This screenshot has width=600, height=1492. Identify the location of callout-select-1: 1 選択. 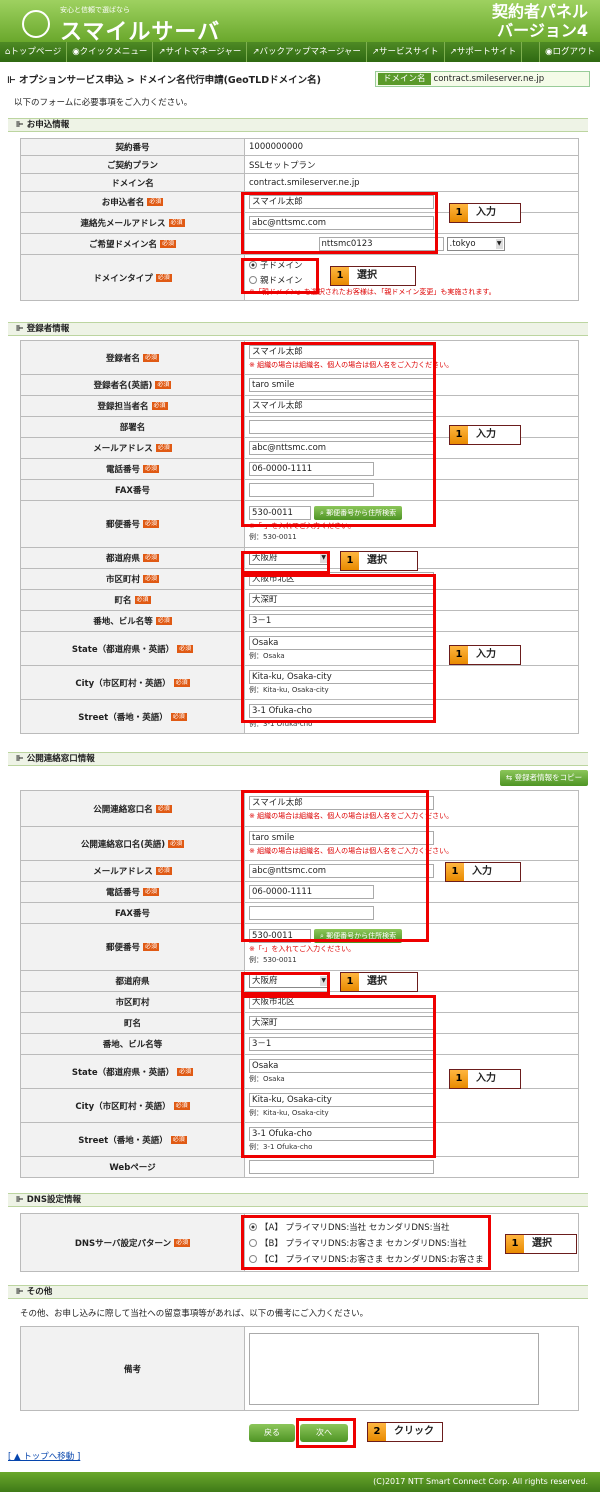
(373, 276).